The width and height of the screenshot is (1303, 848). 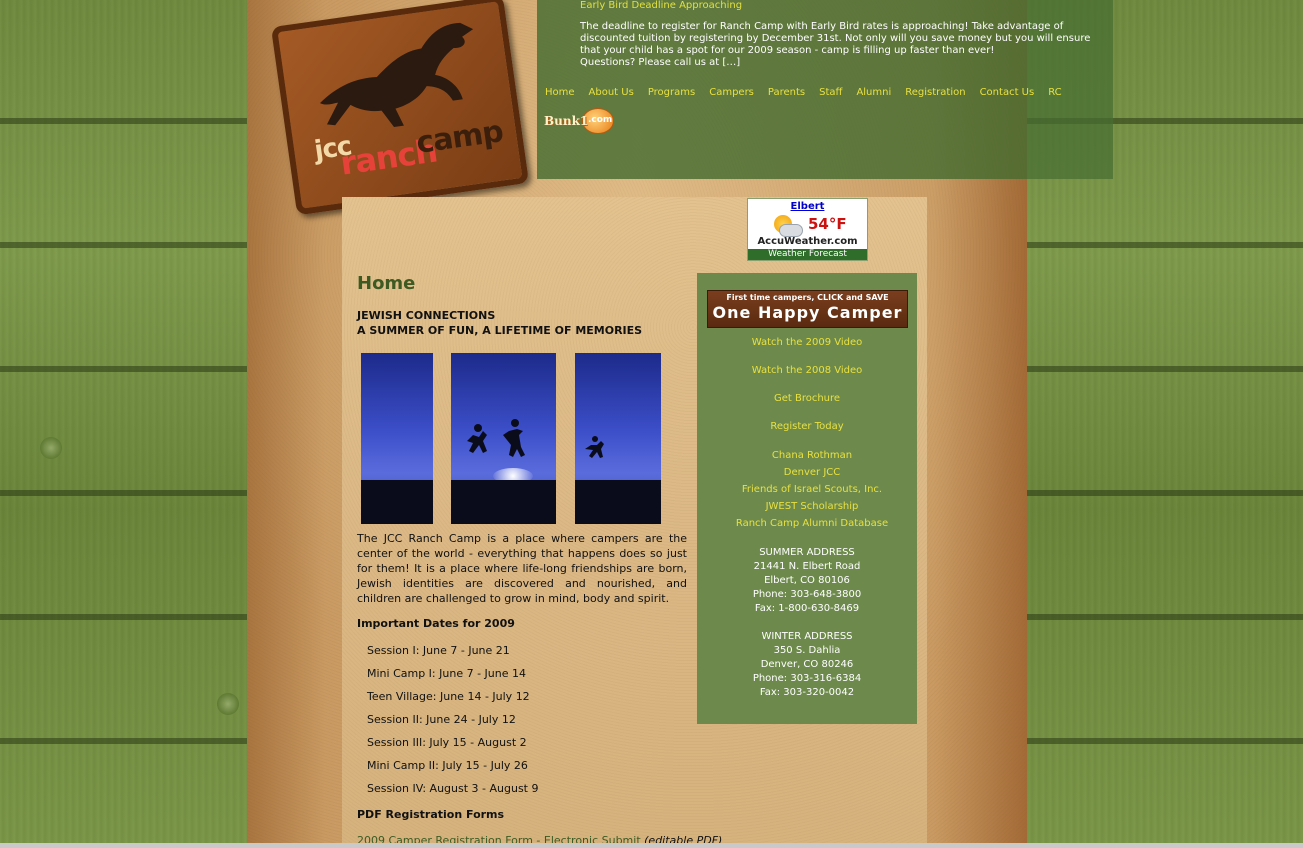 I want to click on winter-fax: Fax: 303-320-0042, so click(x=807, y=692).